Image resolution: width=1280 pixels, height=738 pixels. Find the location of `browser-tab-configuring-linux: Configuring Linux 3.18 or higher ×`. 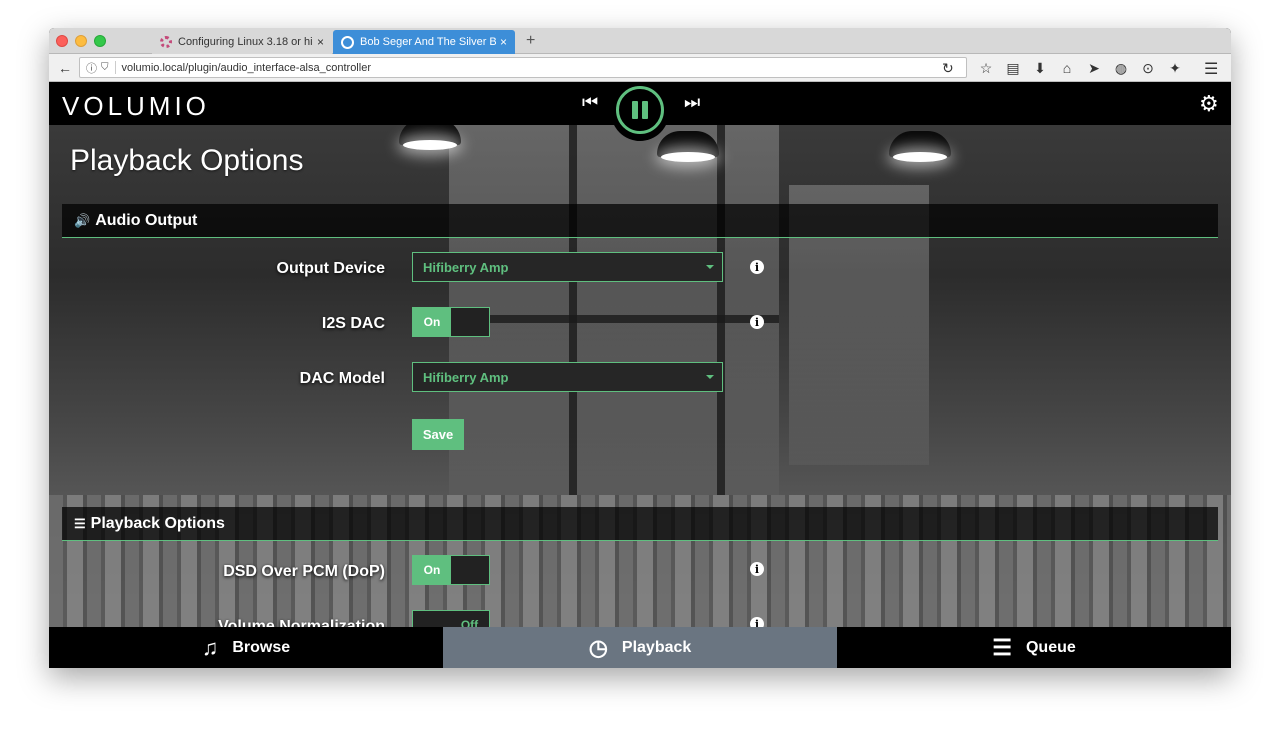

browser-tab-configuring-linux: Configuring Linux 3.18 or higher × is located at coordinates (242, 42).